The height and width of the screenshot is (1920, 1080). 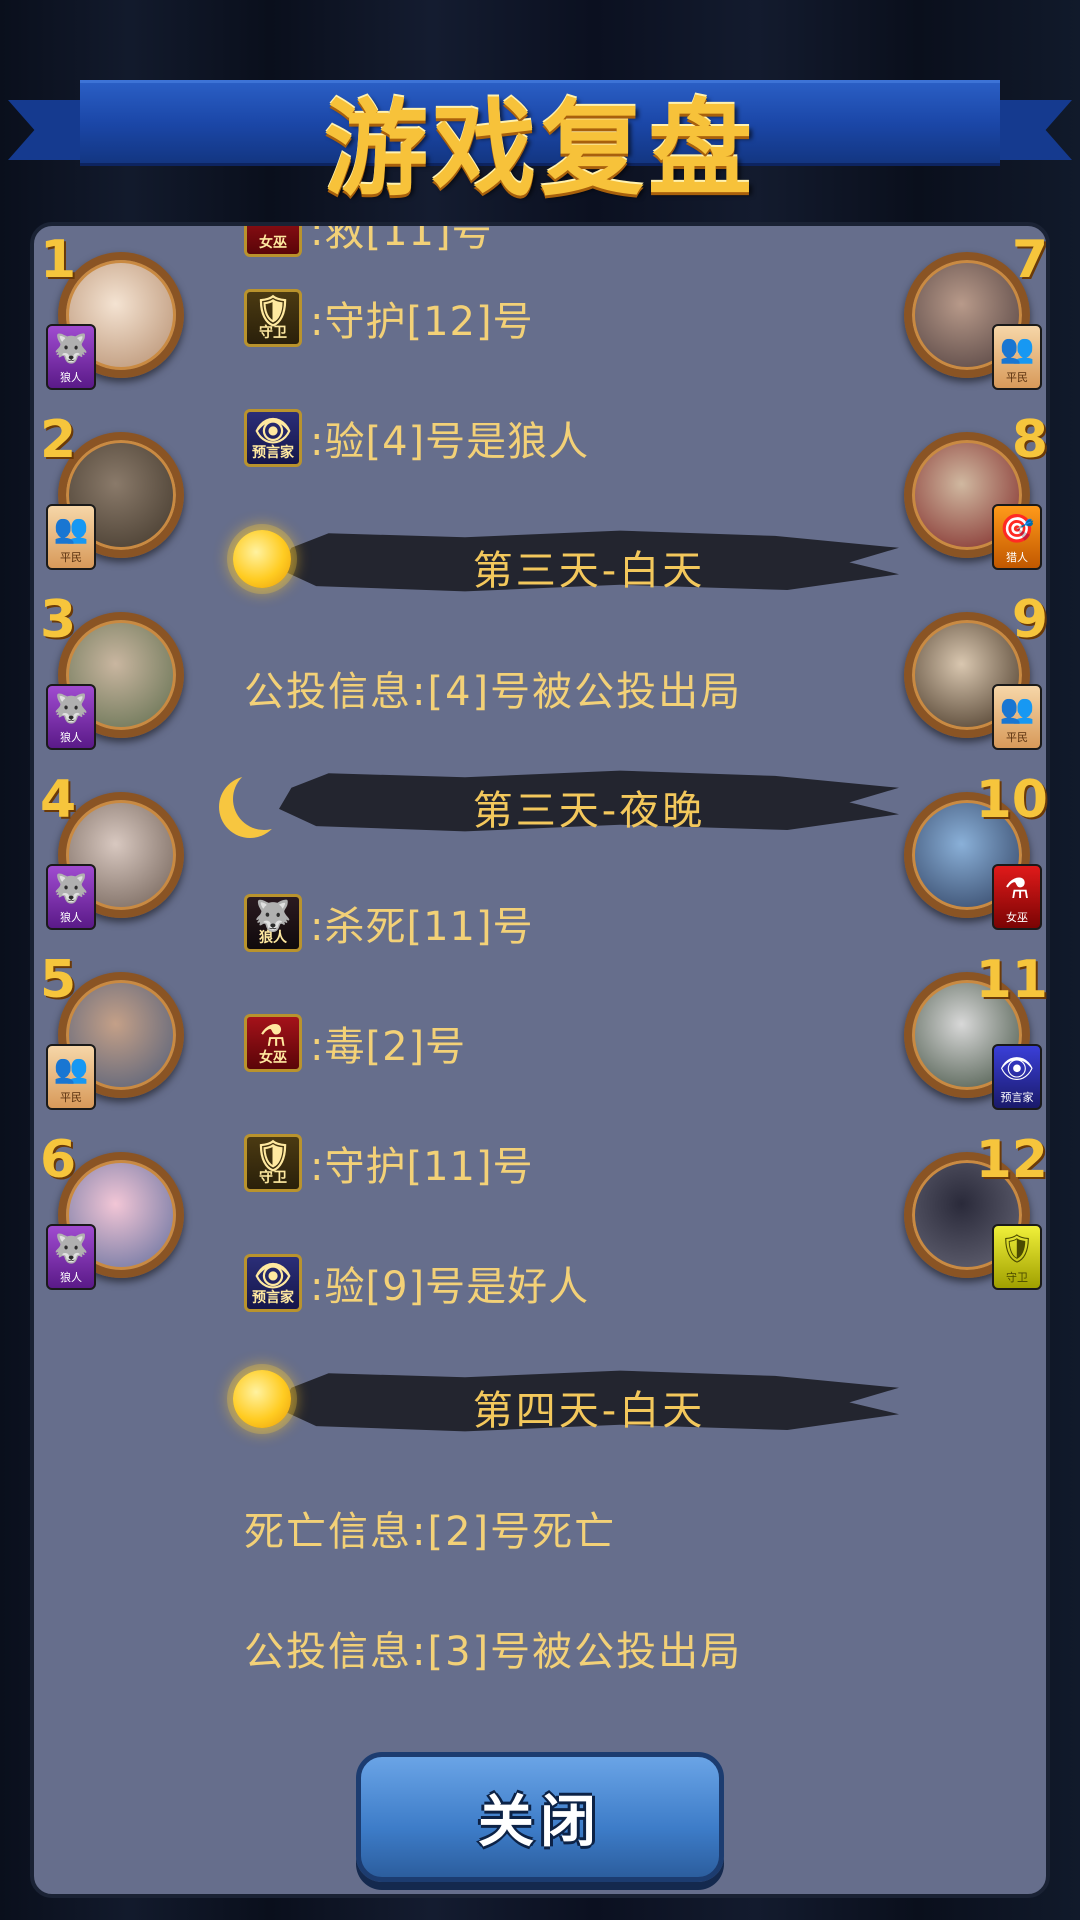 What do you see at coordinates (58, 440) in the screenshot?
I see `player-number: 2` at bounding box center [58, 440].